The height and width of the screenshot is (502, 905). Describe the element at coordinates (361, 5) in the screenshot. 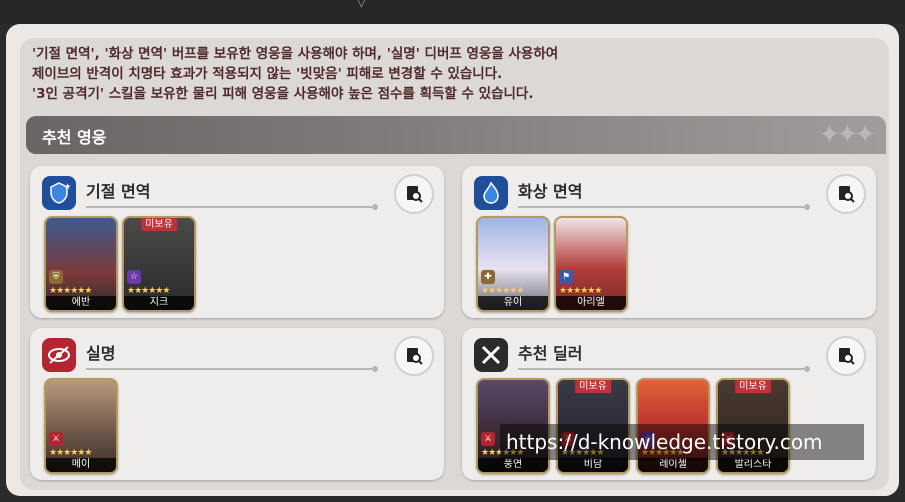

I see `chevron-down-icon: ▽` at that location.